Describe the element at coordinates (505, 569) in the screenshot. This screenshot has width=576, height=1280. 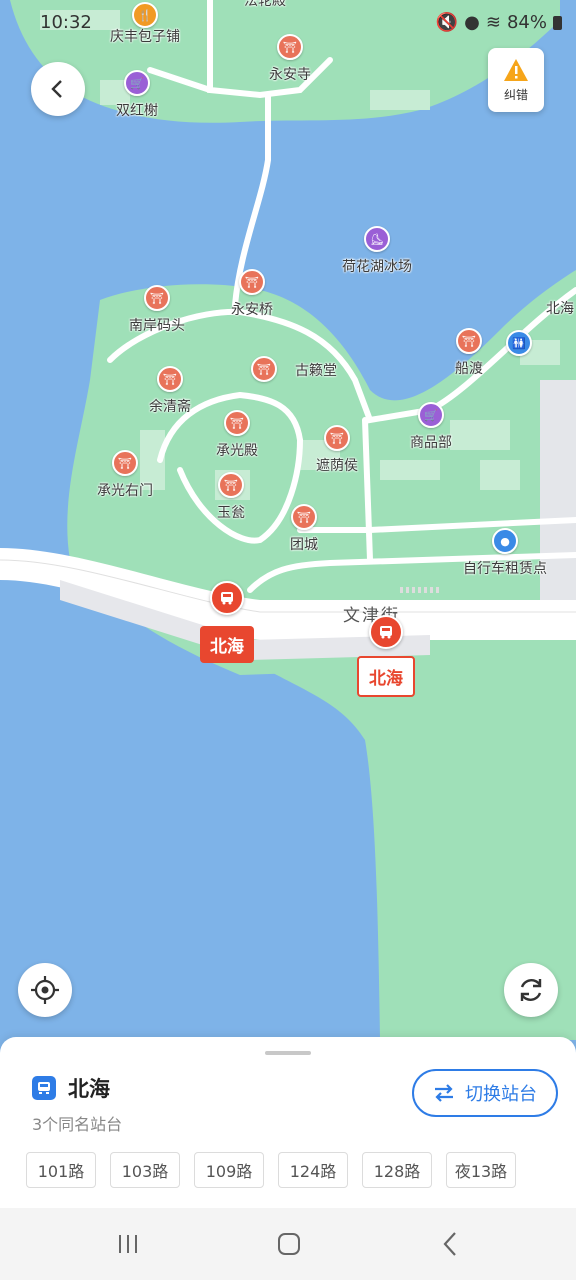
I see `poi-label: 自行车租赁点` at that location.